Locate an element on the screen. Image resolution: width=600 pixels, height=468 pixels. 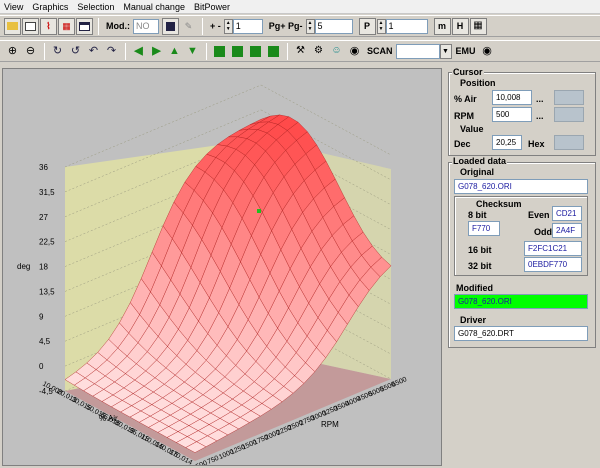
bit16-field: F2FC1C21 is located at coordinates (553, 248).